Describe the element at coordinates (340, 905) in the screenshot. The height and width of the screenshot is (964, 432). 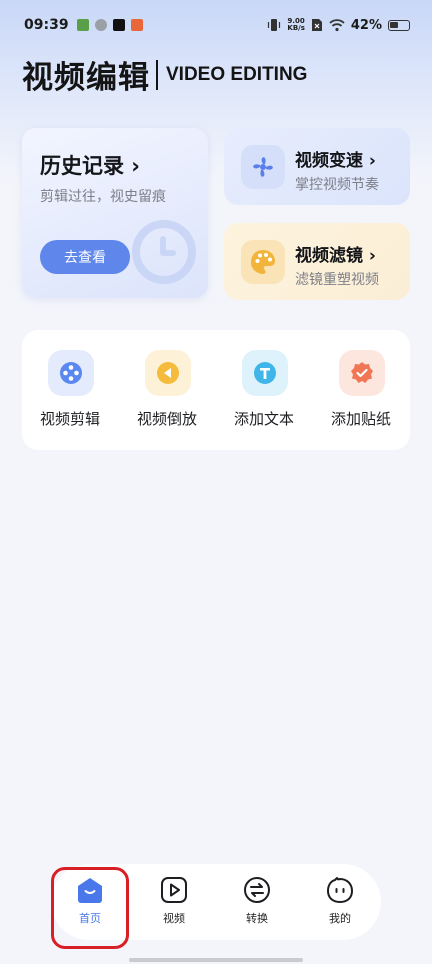
I see `nav-item-profile: 我的` at that location.